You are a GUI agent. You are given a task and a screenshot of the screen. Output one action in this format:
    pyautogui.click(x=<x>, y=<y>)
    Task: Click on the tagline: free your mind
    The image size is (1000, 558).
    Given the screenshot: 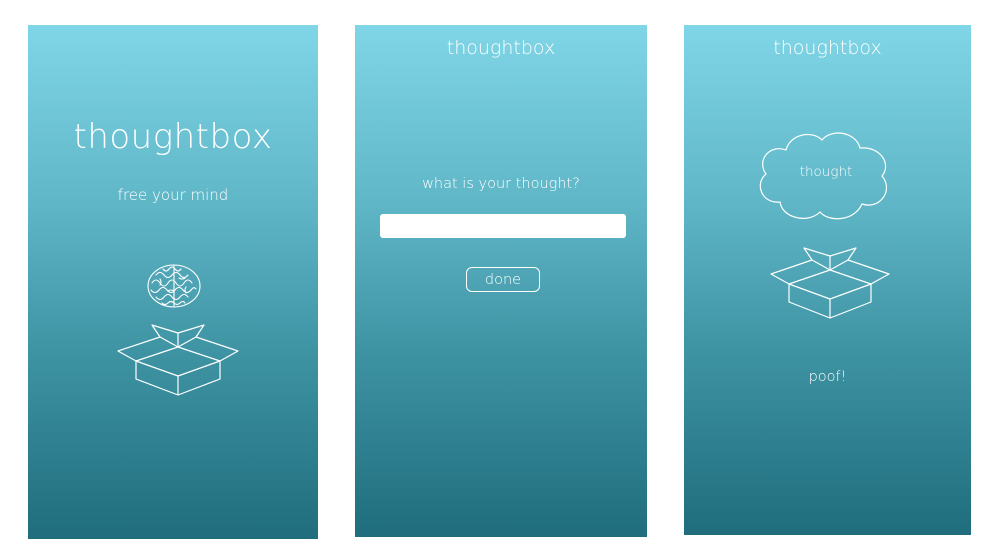 What is the action you would take?
    pyautogui.click(x=173, y=195)
    